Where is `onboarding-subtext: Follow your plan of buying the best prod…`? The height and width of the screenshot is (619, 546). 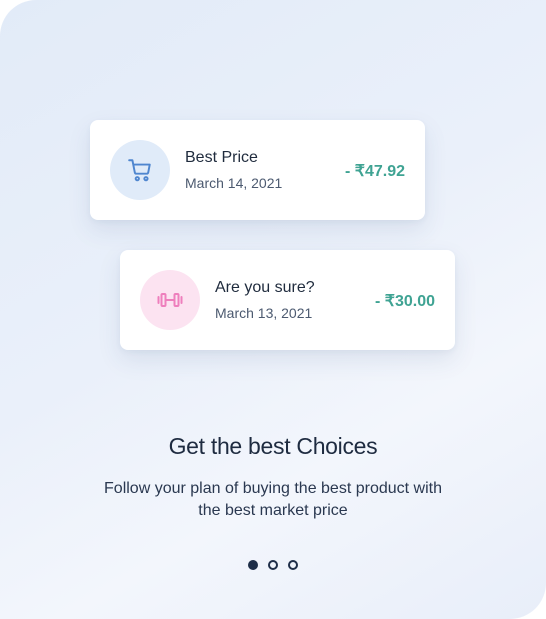 onboarding-subtext: Follow your plan of buying the best prod… is located at coordinates (273, 499).